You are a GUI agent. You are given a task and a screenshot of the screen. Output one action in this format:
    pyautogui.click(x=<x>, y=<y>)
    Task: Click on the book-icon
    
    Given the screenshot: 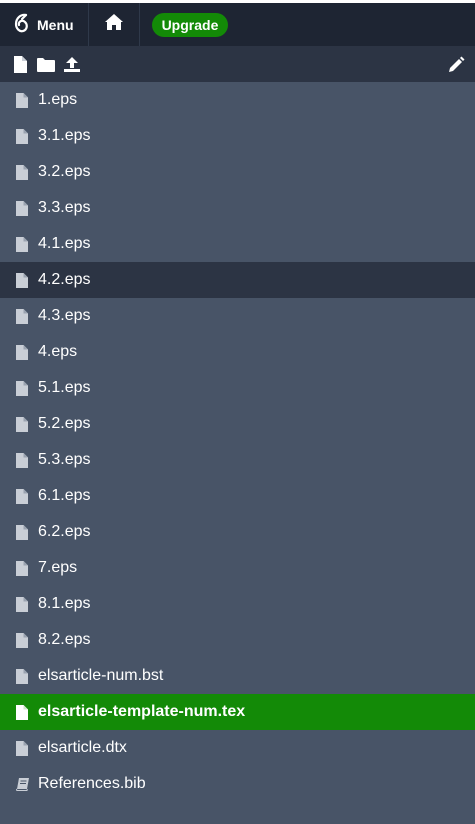 What is the action you would take?
    pyautogui.click(x=23, y=784)
    